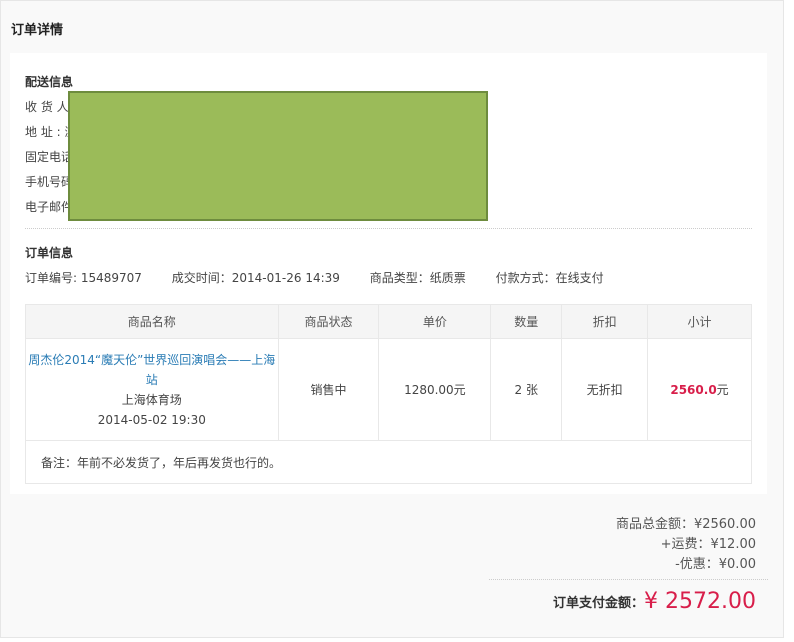  What do you see at coordinates (83, 278) in the screenshot?
I see `order-number: 订单编号: 15489707` at bounding box center [83, 278].